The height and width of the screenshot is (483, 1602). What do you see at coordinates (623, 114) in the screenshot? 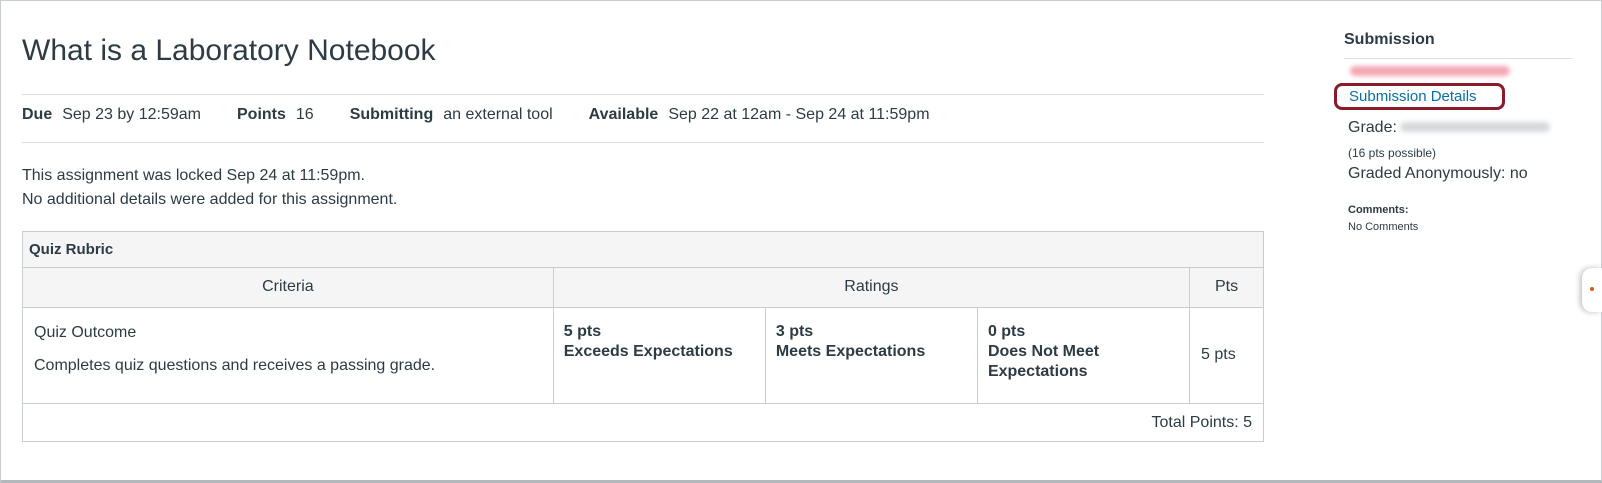
I see `available-label: Available` at bounding box center [623, 114].